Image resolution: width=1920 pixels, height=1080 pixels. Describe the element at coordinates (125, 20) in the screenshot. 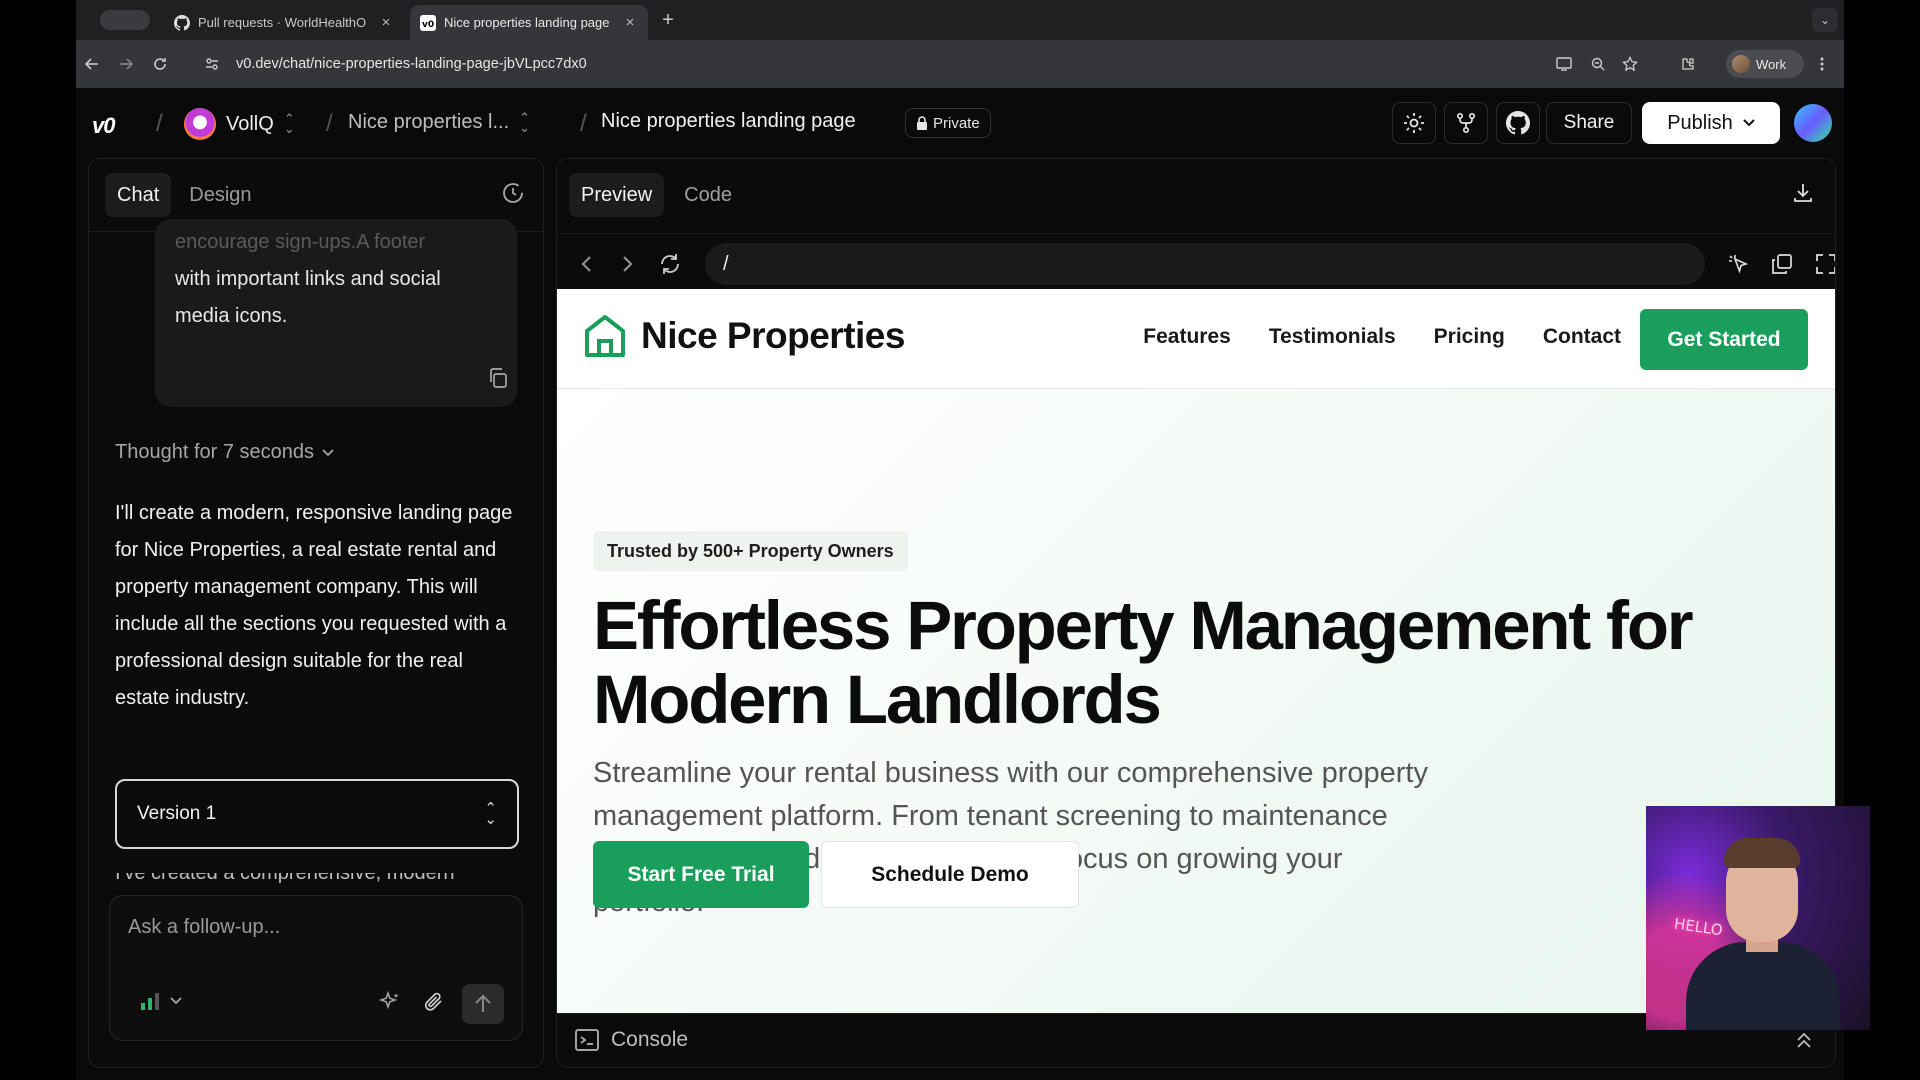

I see `tab-group-pill` at that location.